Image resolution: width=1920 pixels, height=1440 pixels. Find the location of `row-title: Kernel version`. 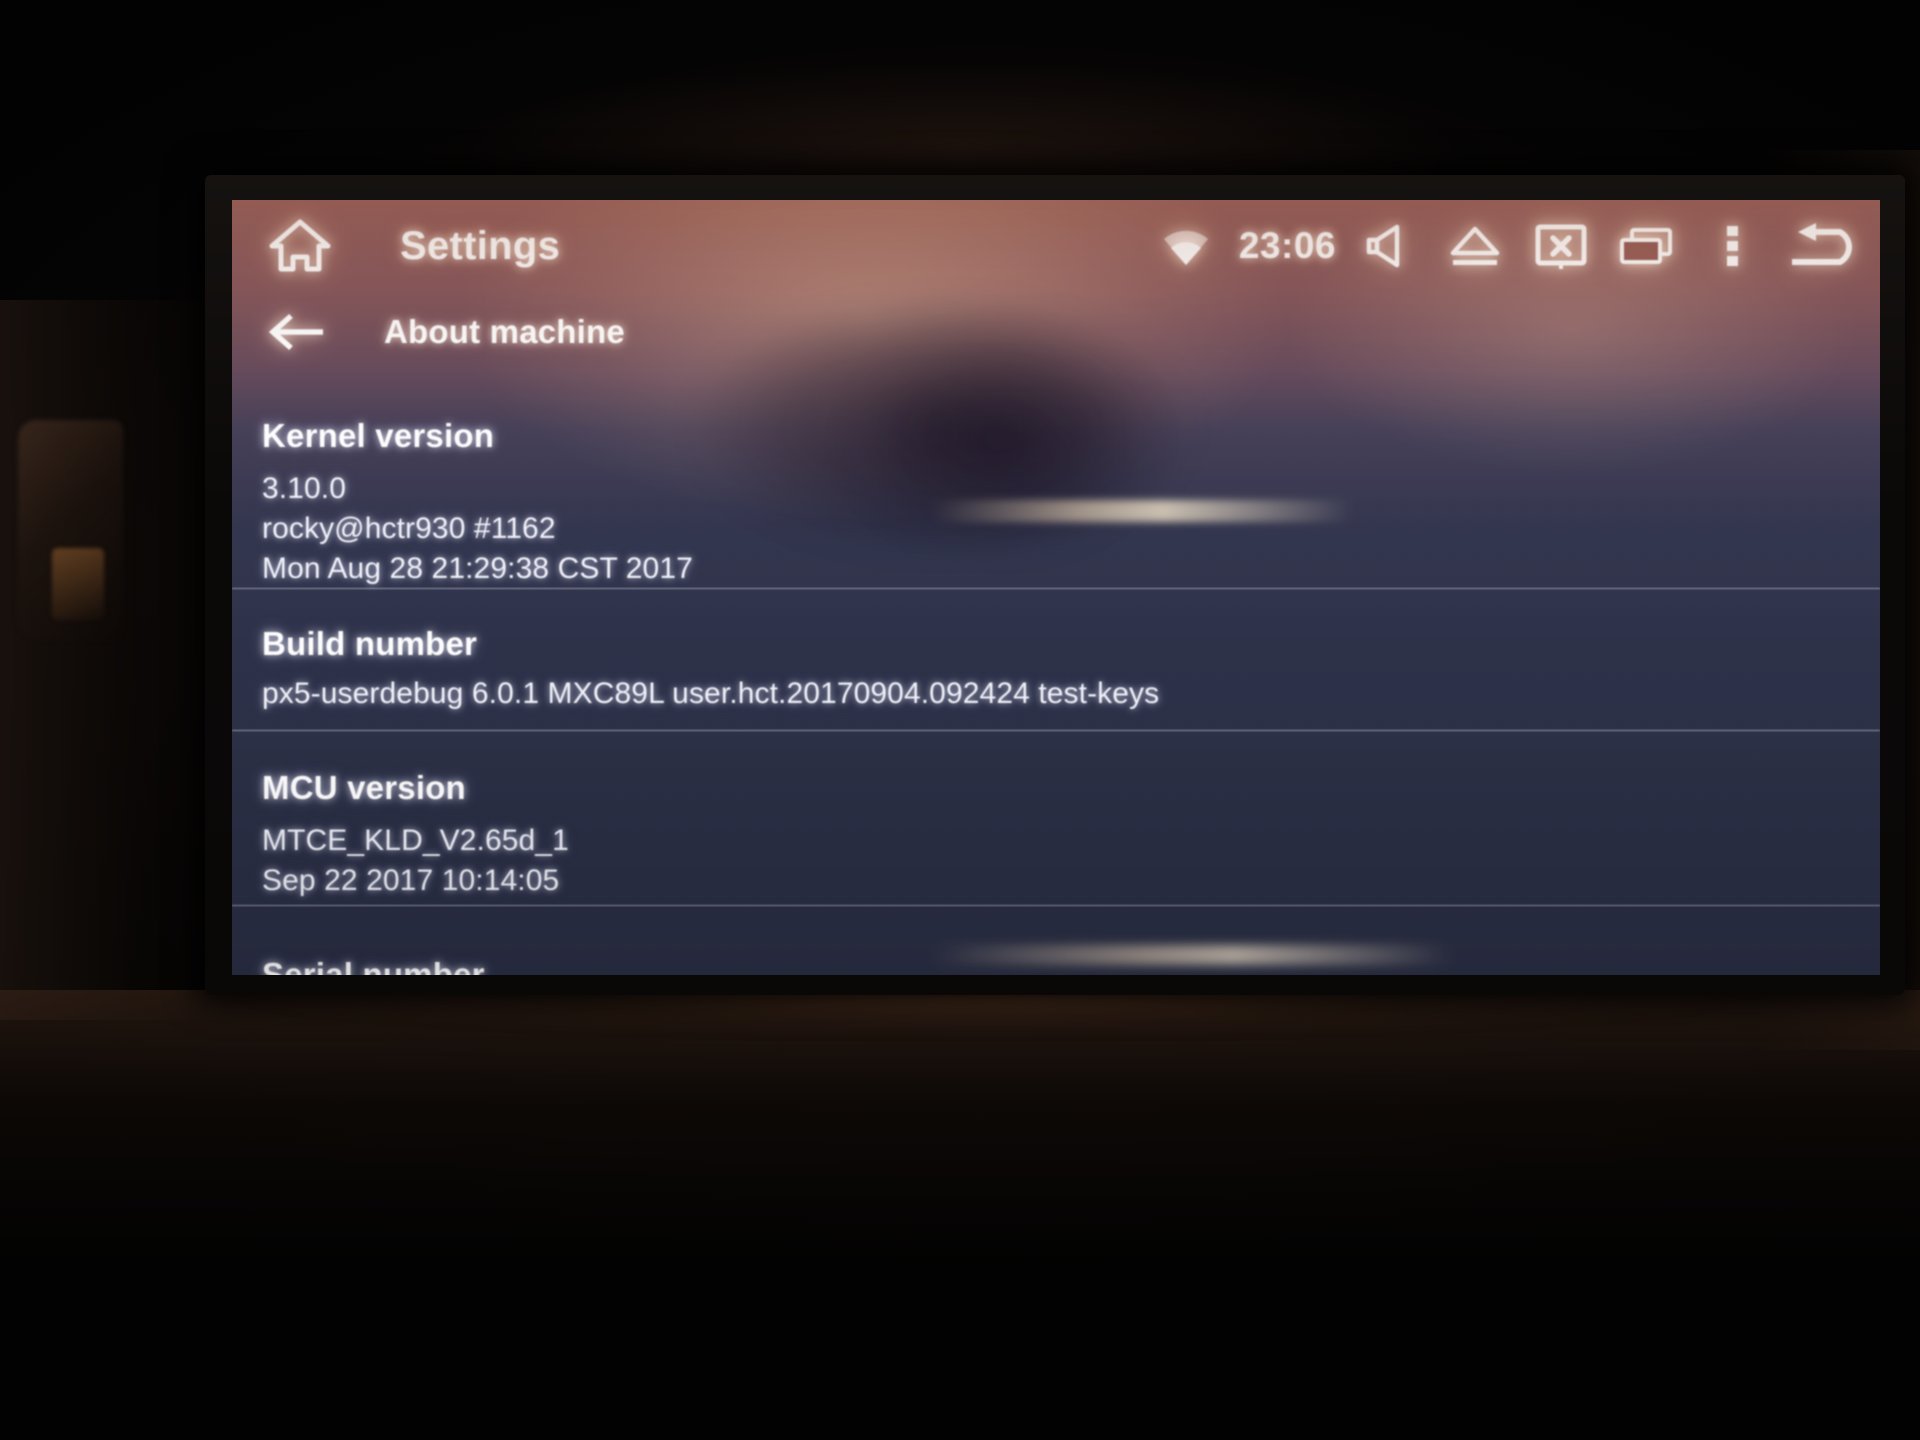

row-title: Kernel version is located at coordinates (378, 435).